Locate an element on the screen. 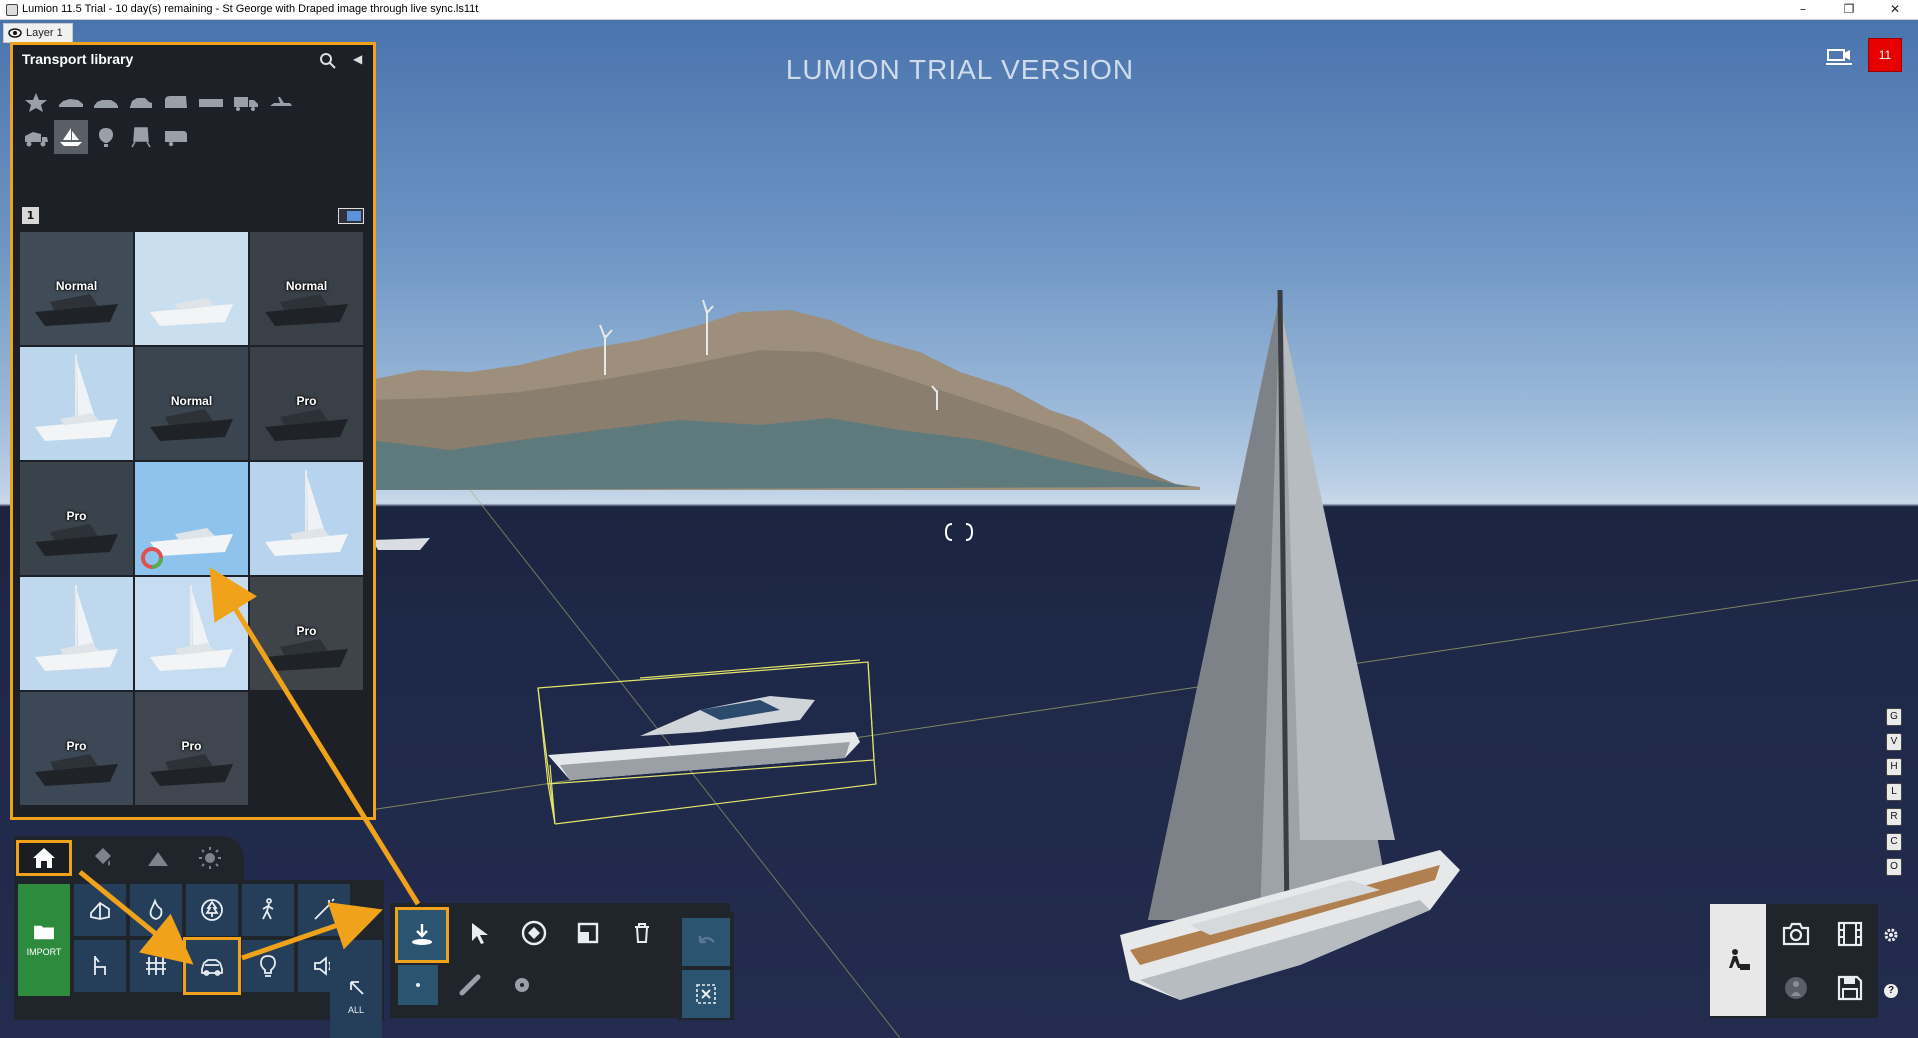 Image resolution: width=1918 pixels, height=1038 pixels. tab-home is located at coordinates (44, 858).